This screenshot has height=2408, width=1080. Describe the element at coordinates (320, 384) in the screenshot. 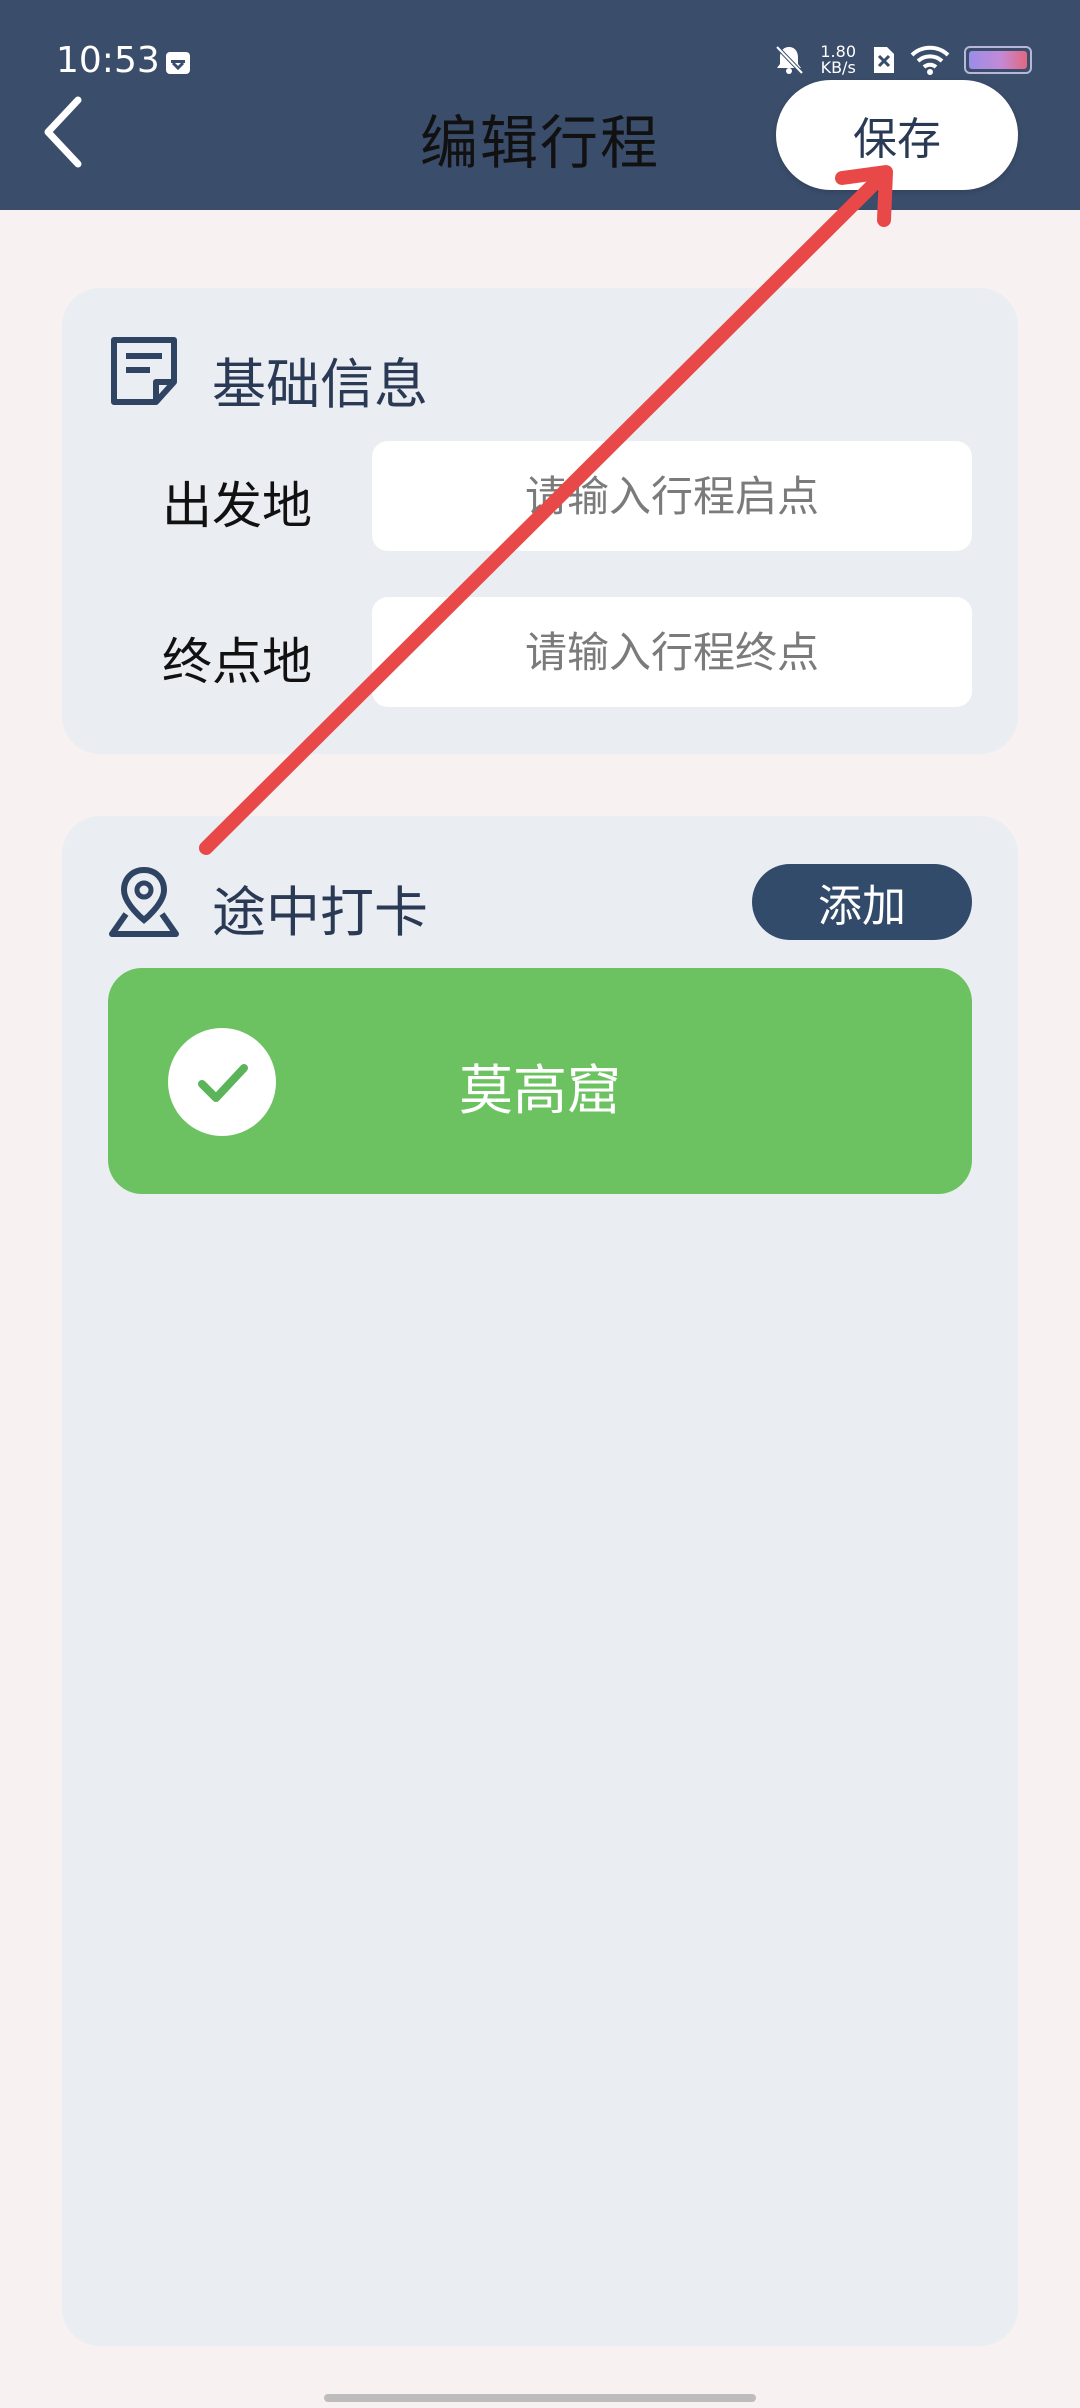

I see `basic-info-title: 基础信息` at that location.